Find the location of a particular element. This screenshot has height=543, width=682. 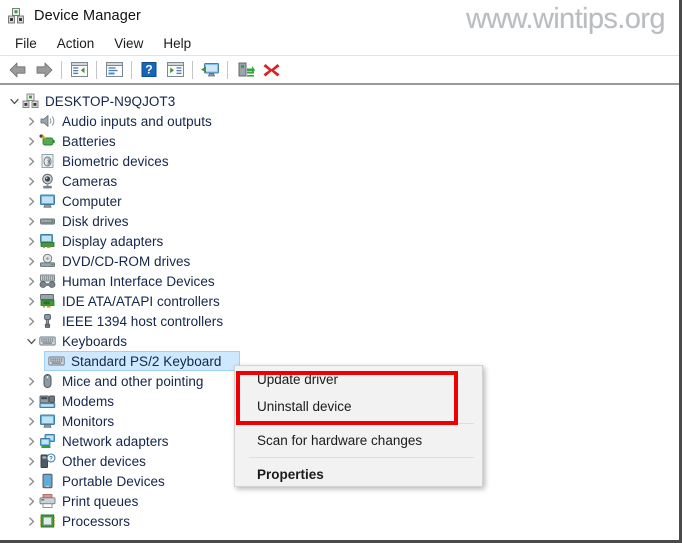

update-driver-icon is located at coordinates (246, 69).